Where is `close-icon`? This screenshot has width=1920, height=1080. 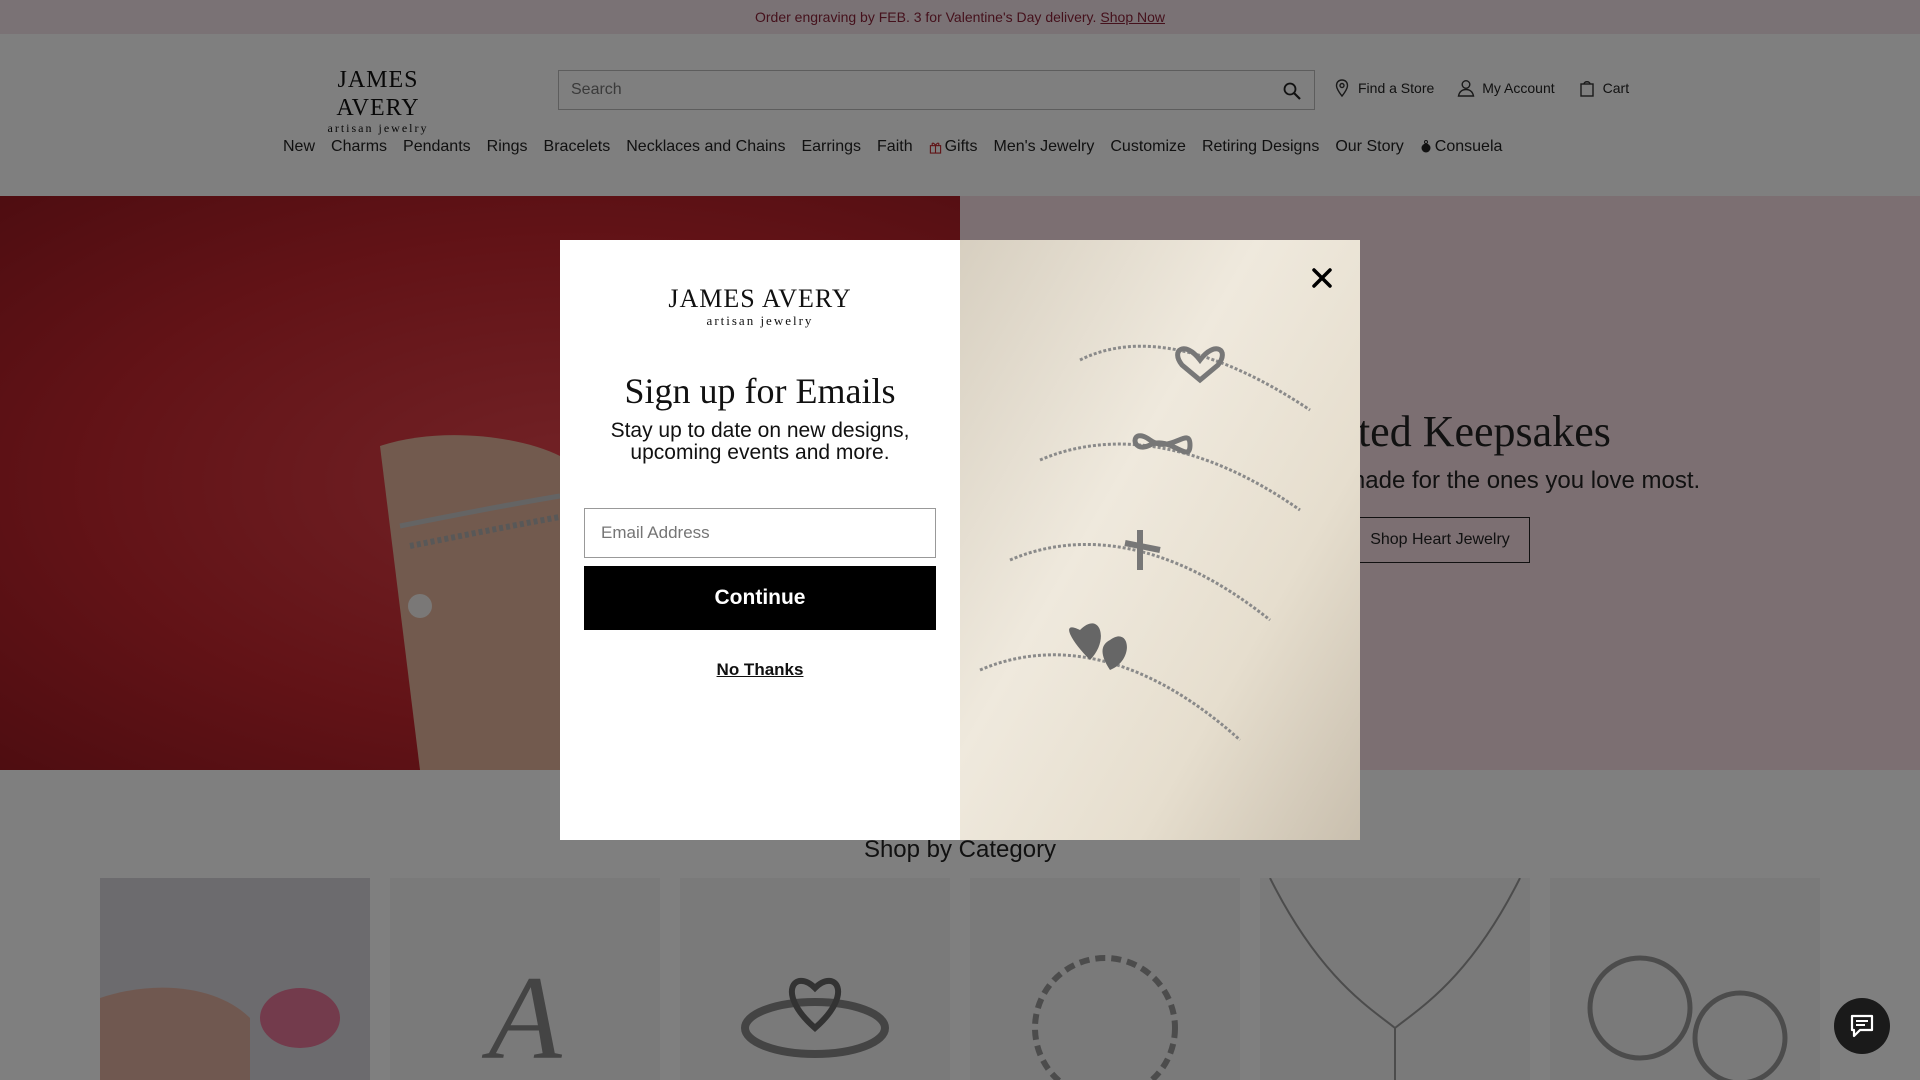
close-icon is located at coordinates (1322, 278).